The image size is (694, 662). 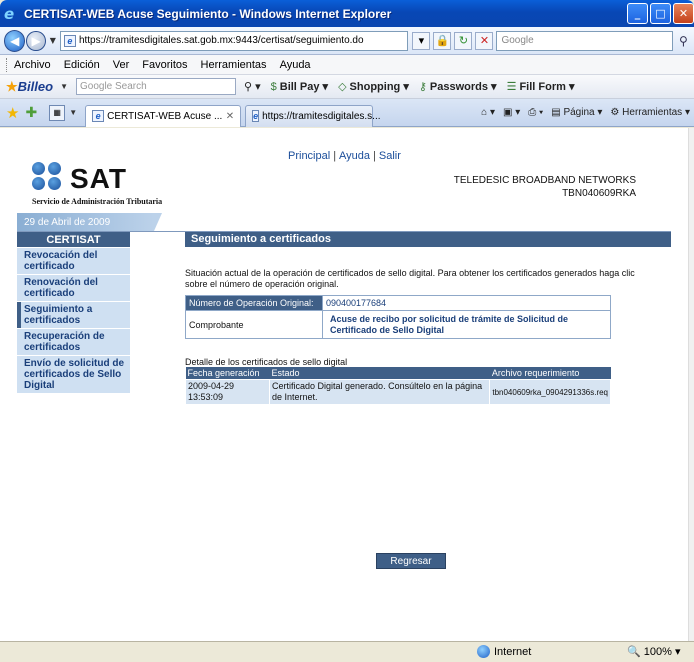 I want to click on ie-icon: e, so click(x=9, y=13).